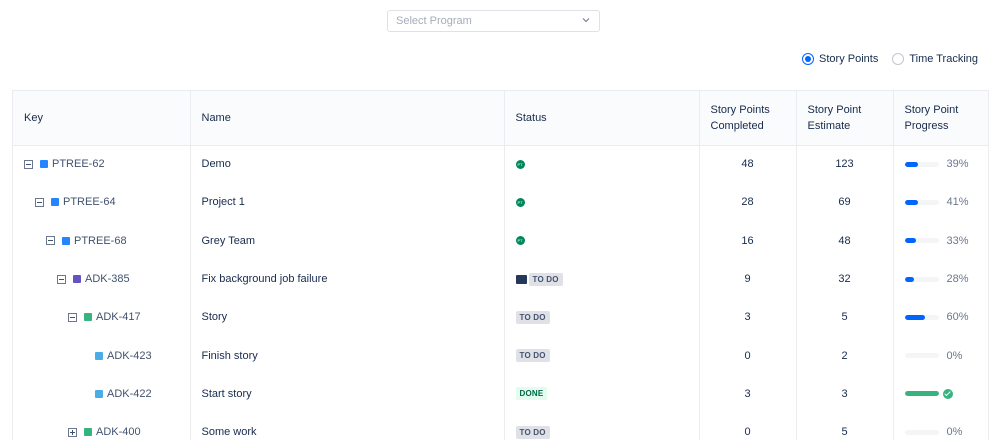 The height and width of the screenshot is (440, 999). Describe the element at coordinates (849, 59) in the screenshot. I see `radio-label-story-points: Story Points` at that location.